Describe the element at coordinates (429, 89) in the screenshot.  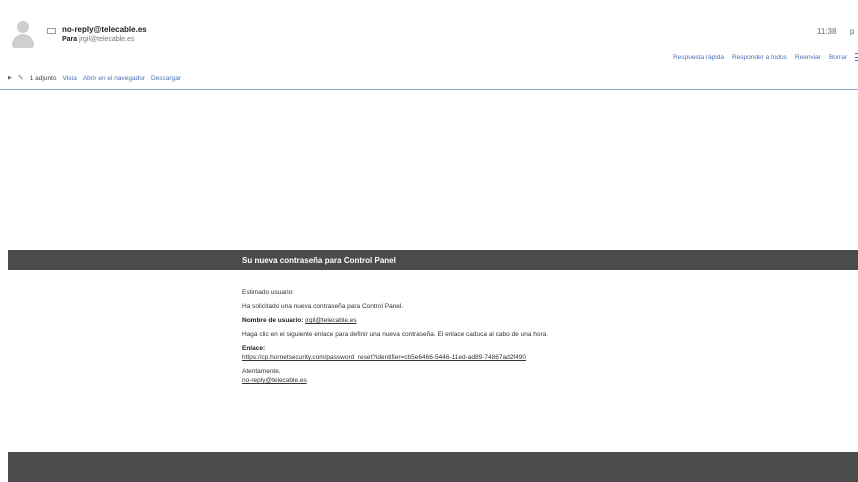
I see `header-divider` at that location.